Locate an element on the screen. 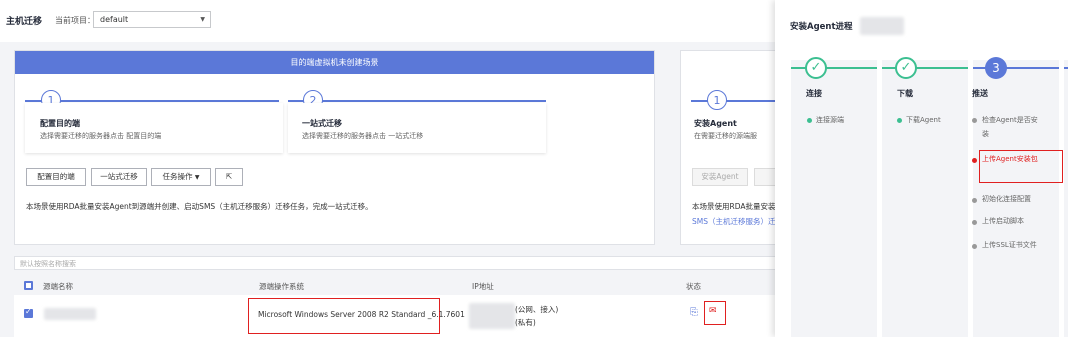  export-button: ⇱ is located at coordinates (229, 177).